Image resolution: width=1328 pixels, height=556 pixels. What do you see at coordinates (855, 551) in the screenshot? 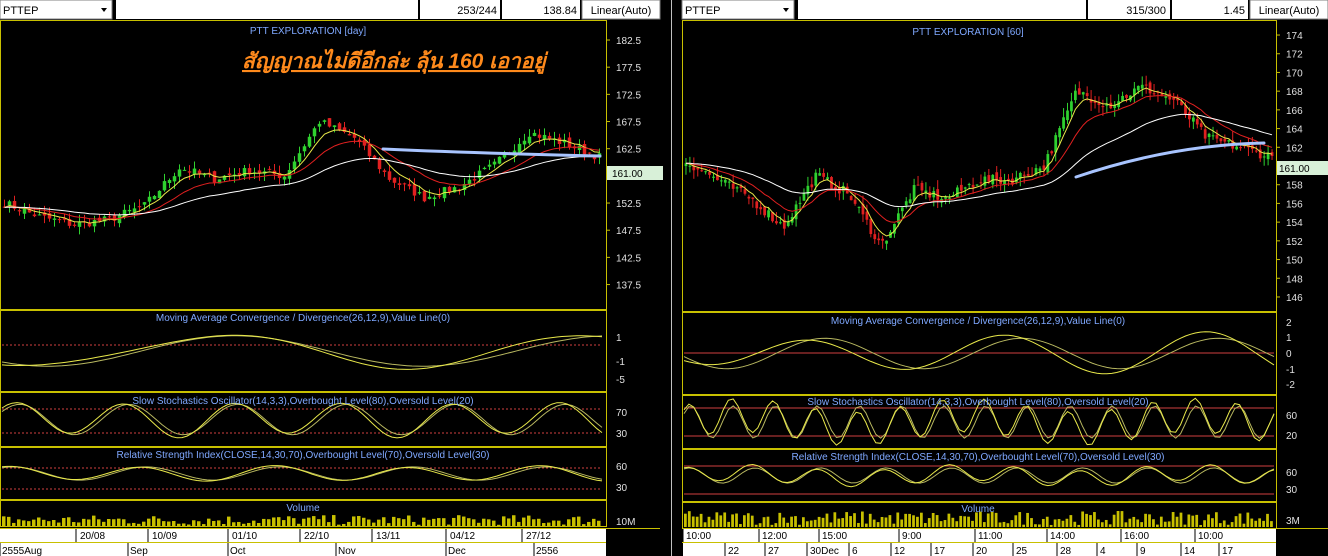
I see `day-label: 6` at bounding box center [855, 551].